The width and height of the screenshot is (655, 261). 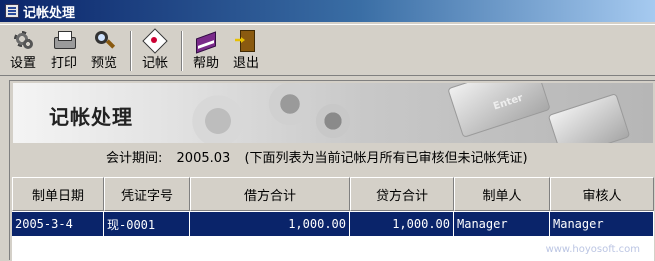 I want to click on key-decoration, so click(x=589, y=118).